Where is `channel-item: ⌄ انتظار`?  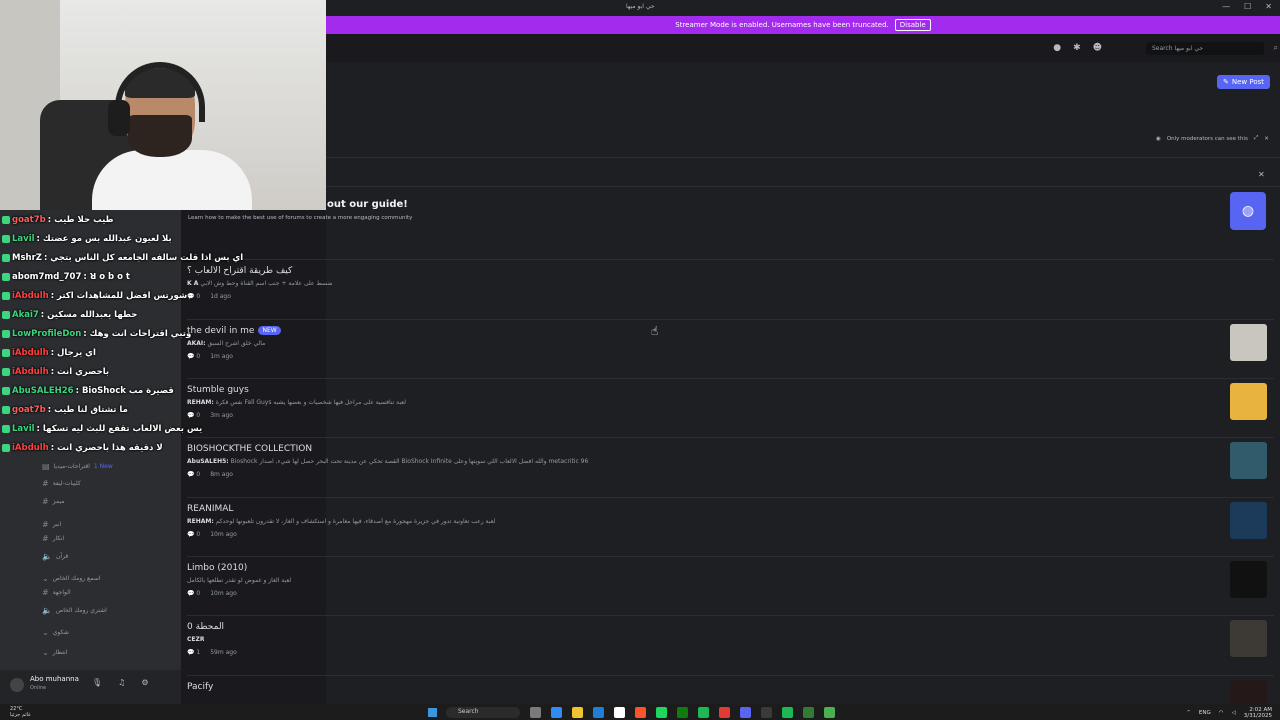 channel-item: ⌄ انتظار is located at coordinates (55, 652).